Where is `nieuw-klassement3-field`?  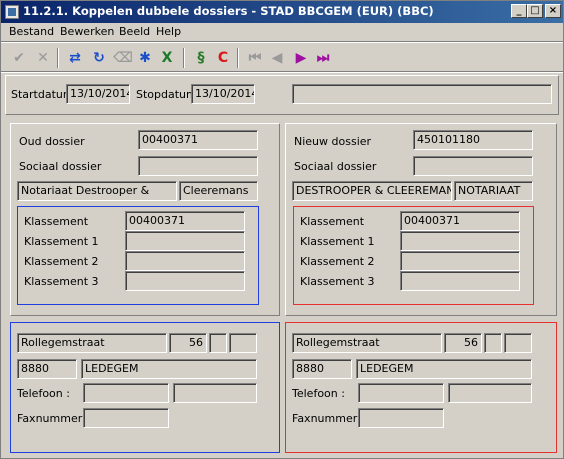
nieuw-klassement3-field is located at coordinates (460, 281).